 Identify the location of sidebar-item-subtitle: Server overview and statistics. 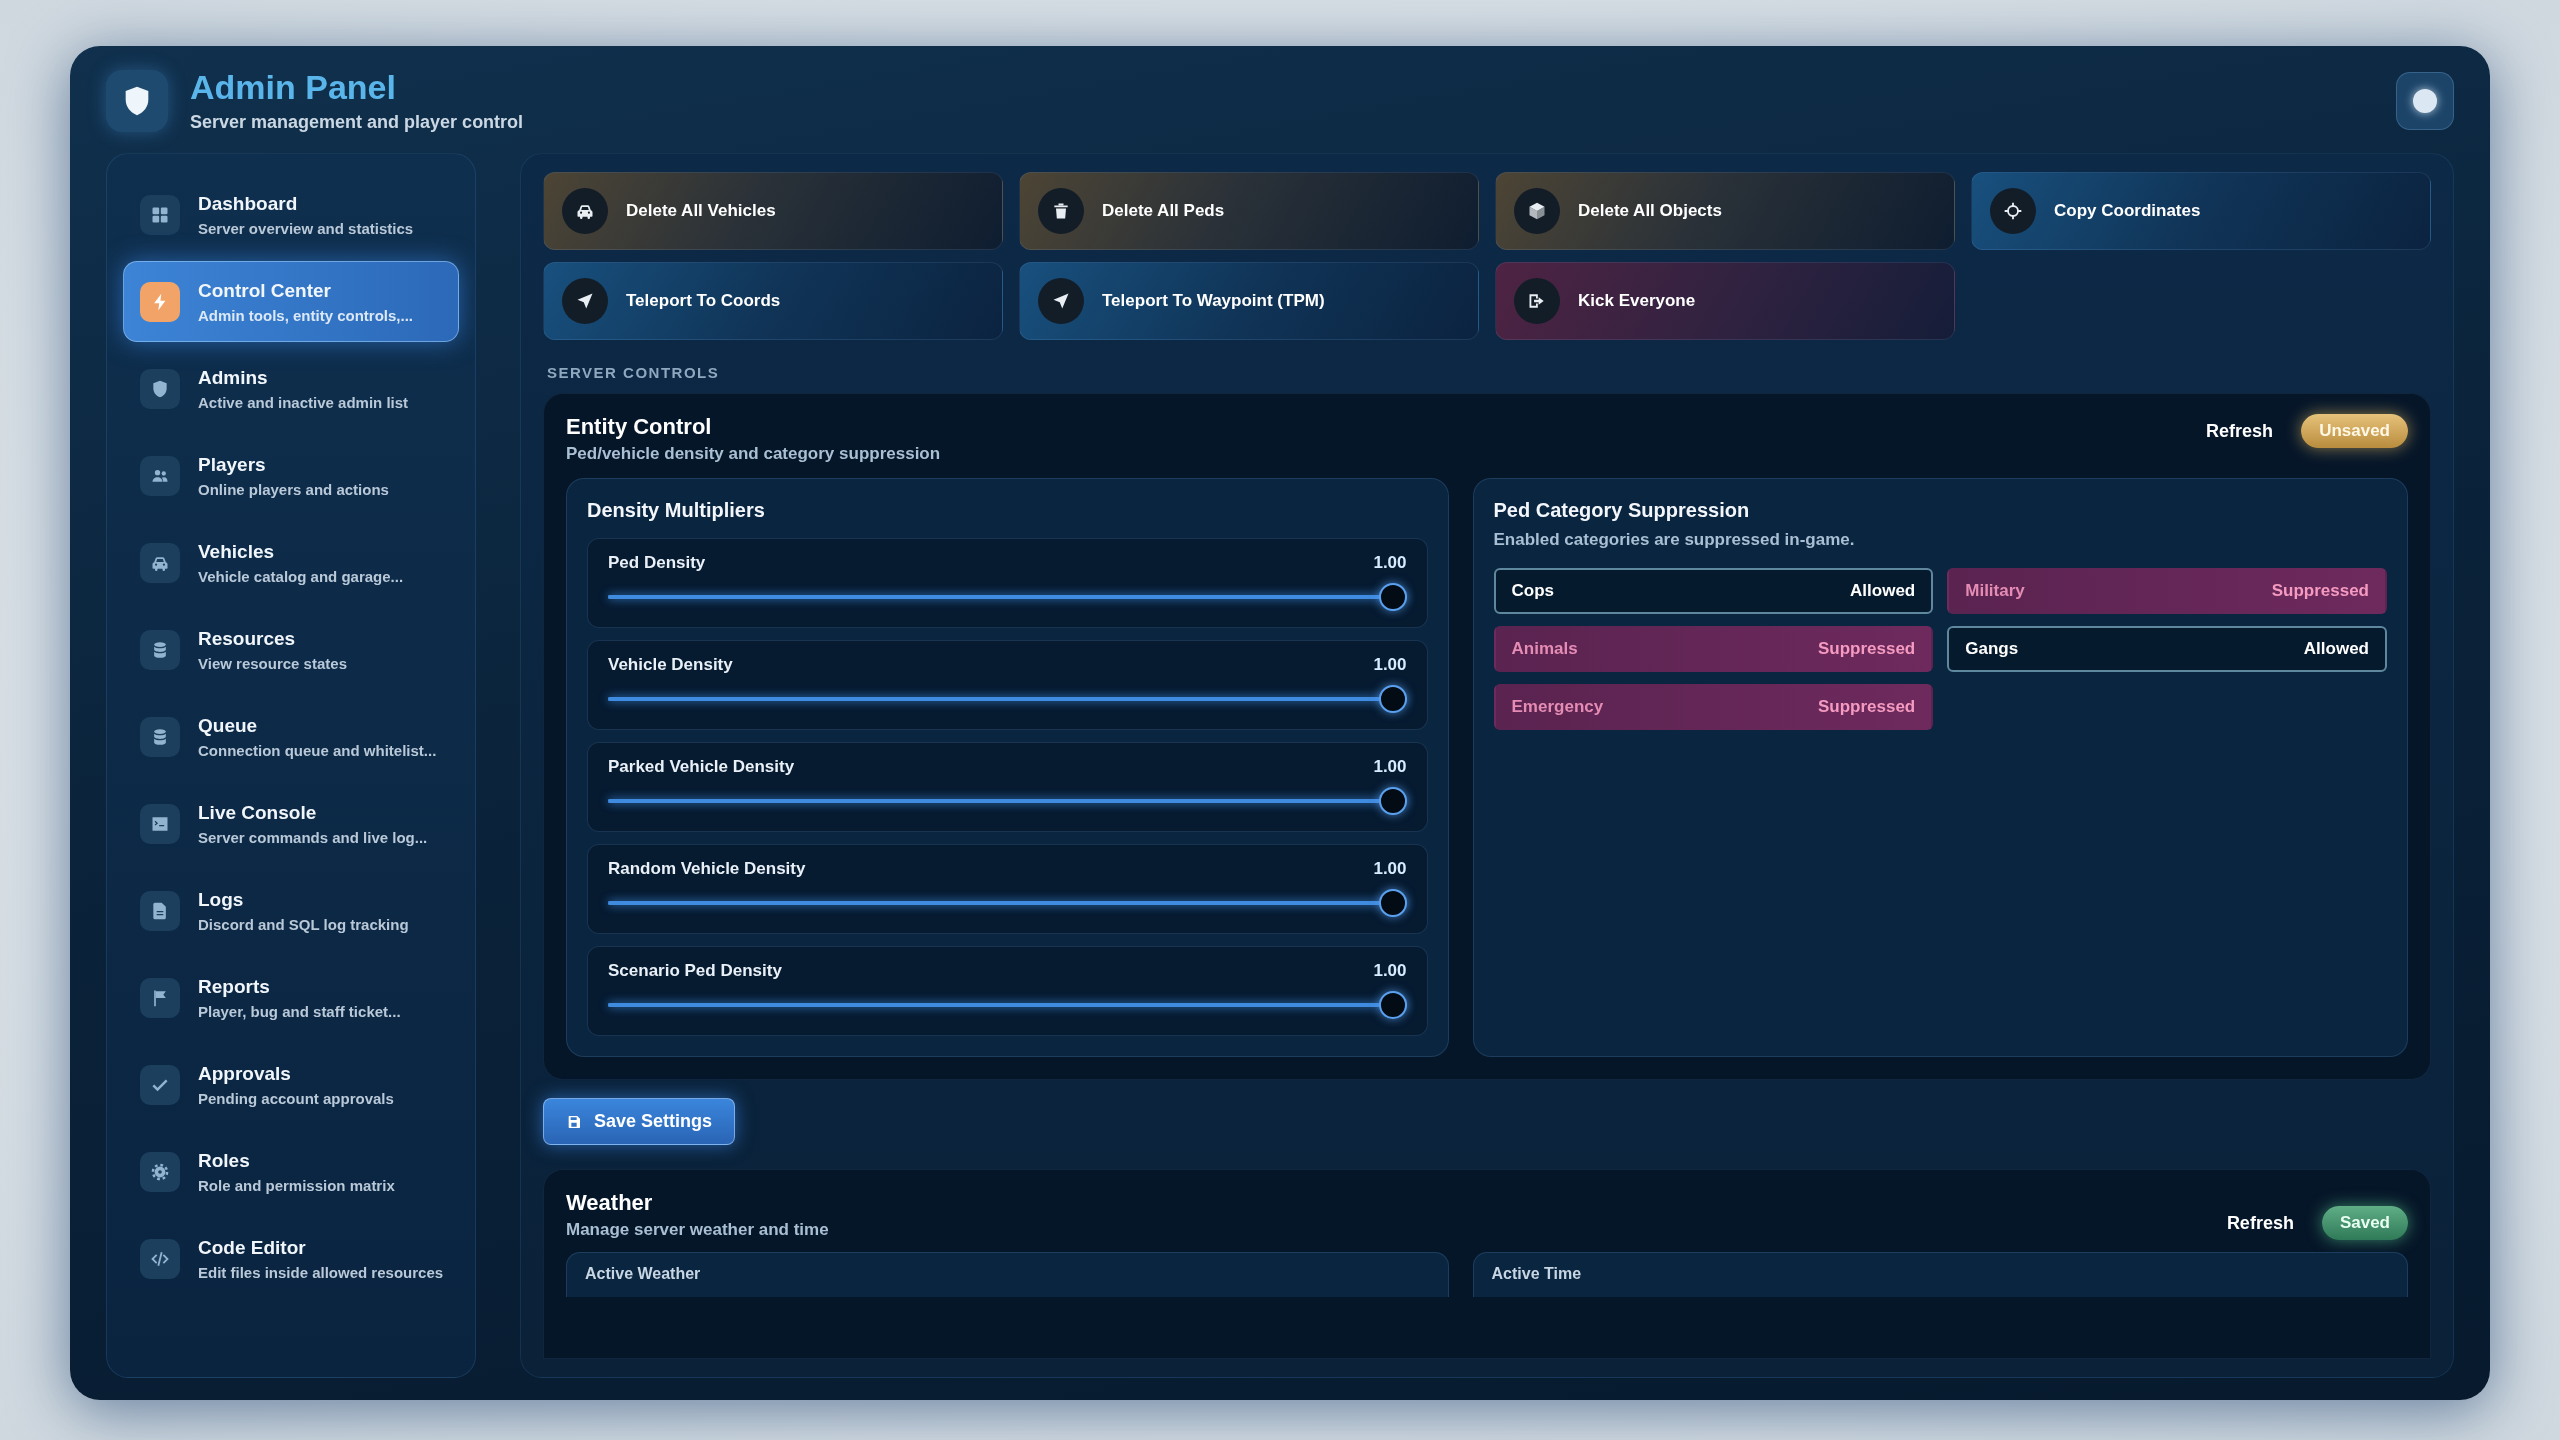
(306, 228).